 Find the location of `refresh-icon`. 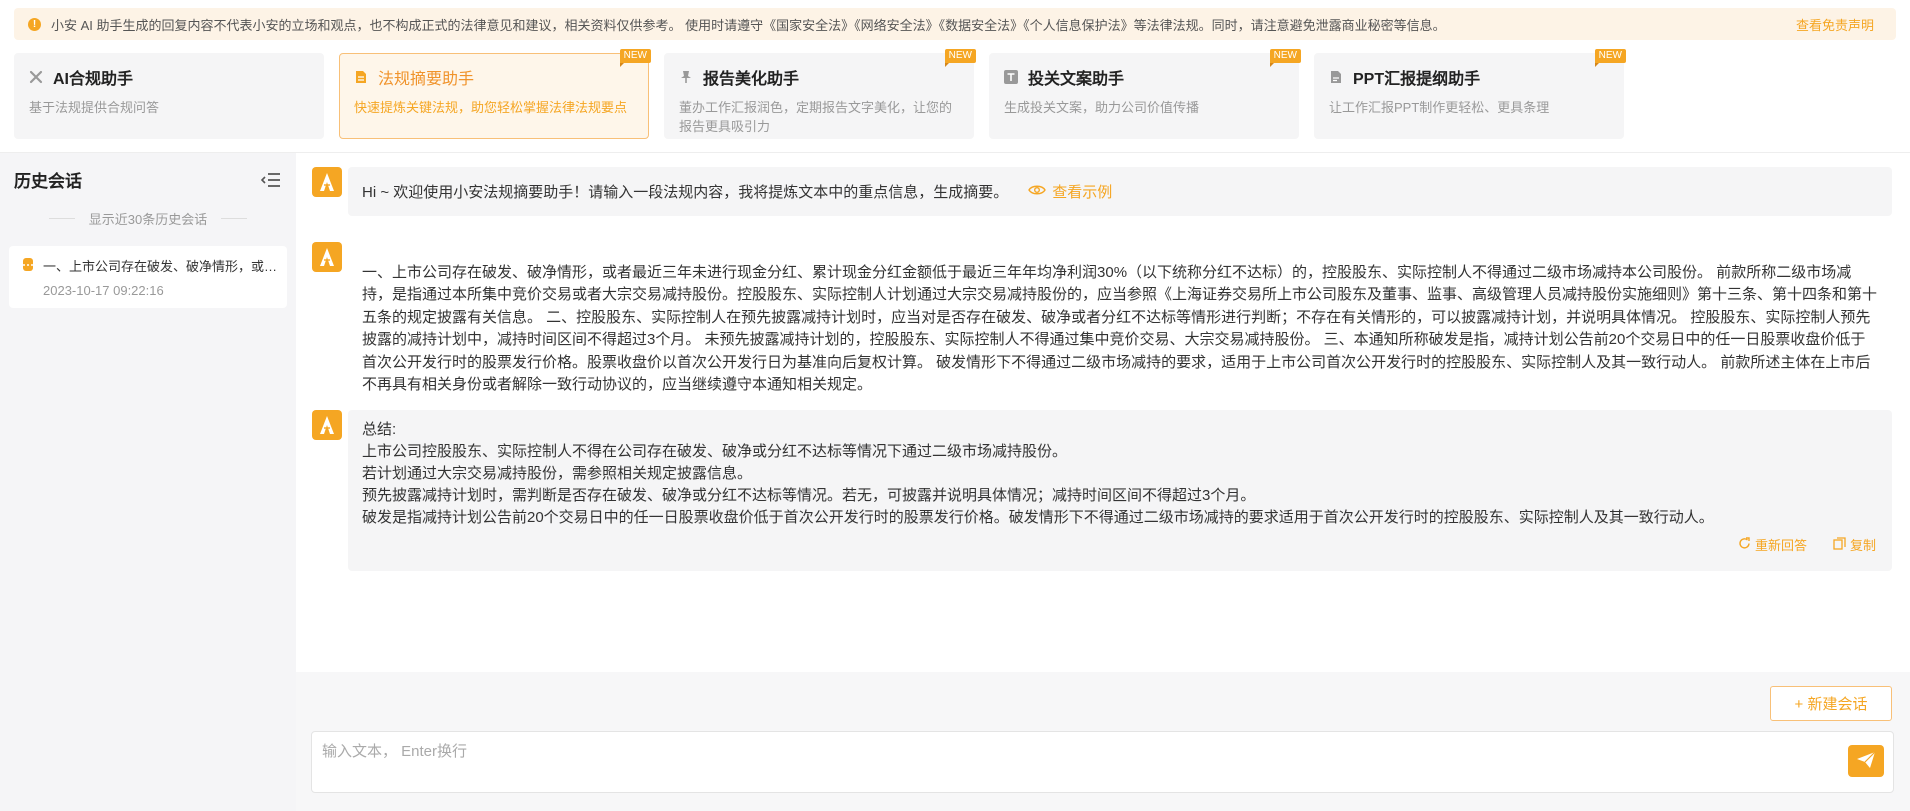

refresh-icon is located at coordinates (1744, 546).